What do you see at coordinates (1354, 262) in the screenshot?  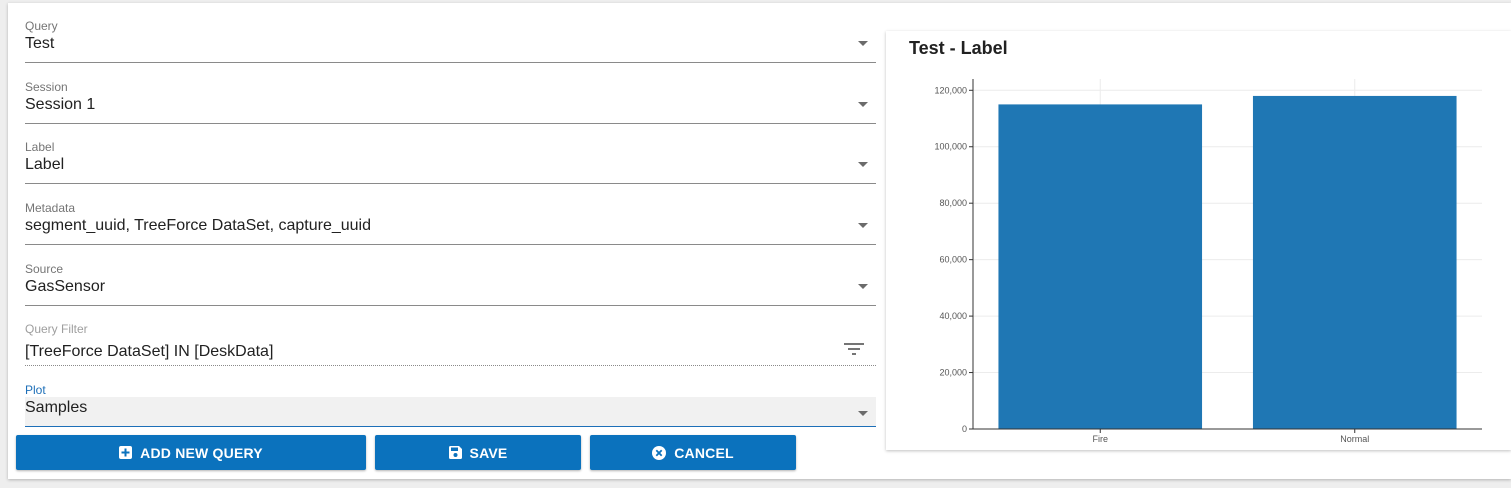 I see `bar-normal` at bounding box center [1354, 262].